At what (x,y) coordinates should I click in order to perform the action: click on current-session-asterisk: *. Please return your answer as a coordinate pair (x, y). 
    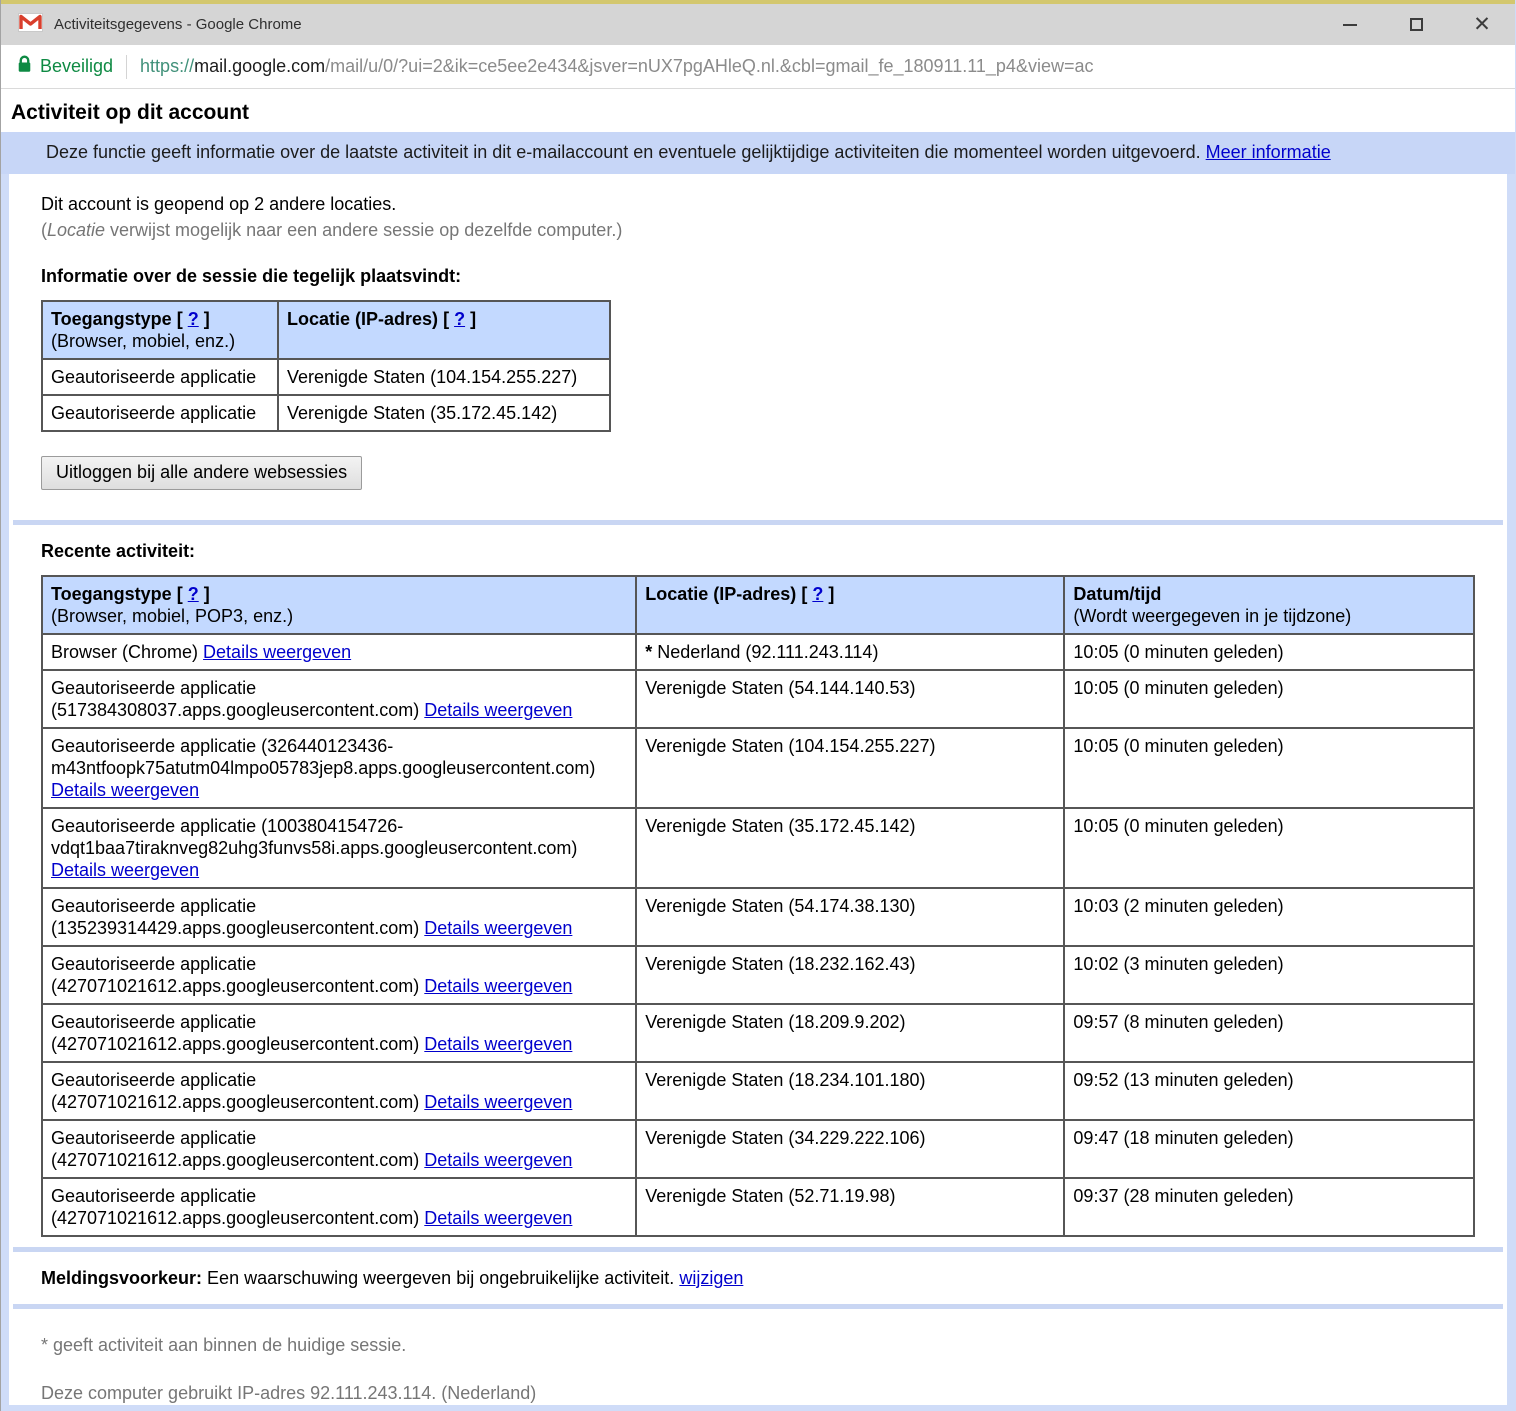
    Looking at the image, I should click on (651, 652).